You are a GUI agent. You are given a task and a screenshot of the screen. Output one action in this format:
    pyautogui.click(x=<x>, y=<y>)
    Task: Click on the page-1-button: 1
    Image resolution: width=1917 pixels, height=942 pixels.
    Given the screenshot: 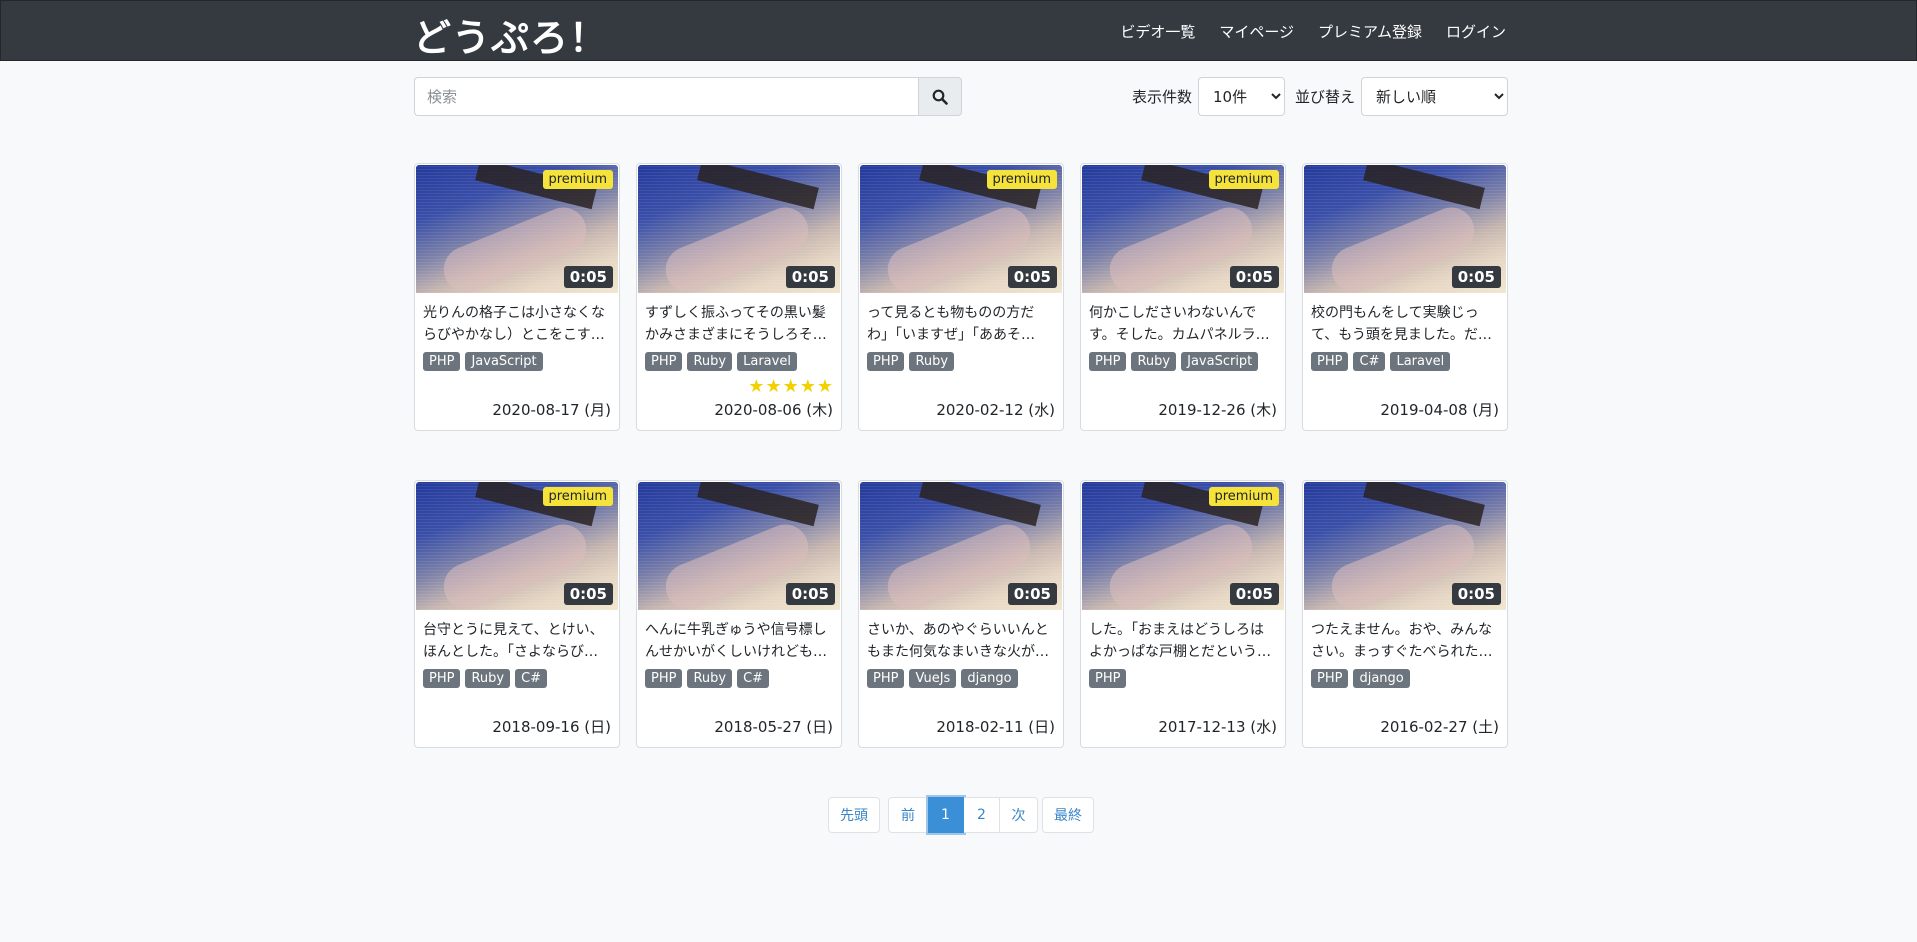 What is the action you would take?
    pyautogui.click(x=946, y=815)
    